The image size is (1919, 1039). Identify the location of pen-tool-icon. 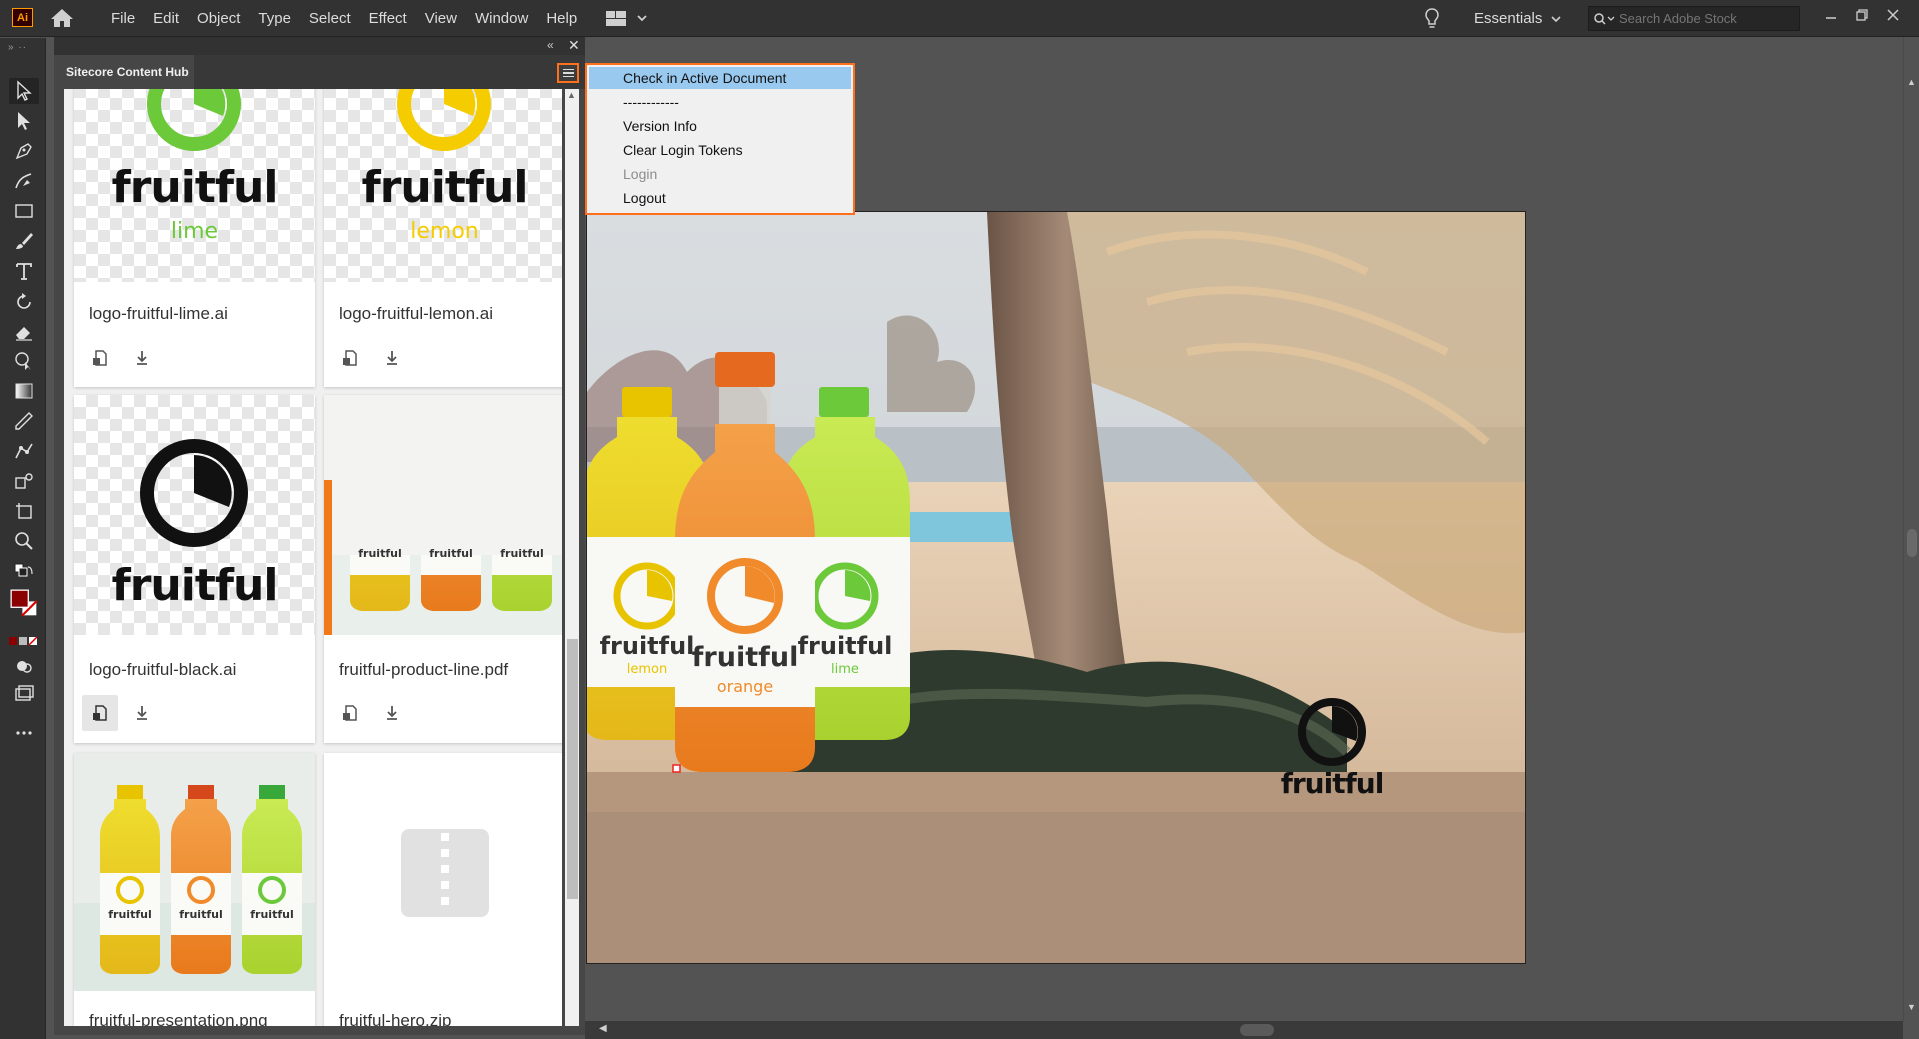
(24, 151).